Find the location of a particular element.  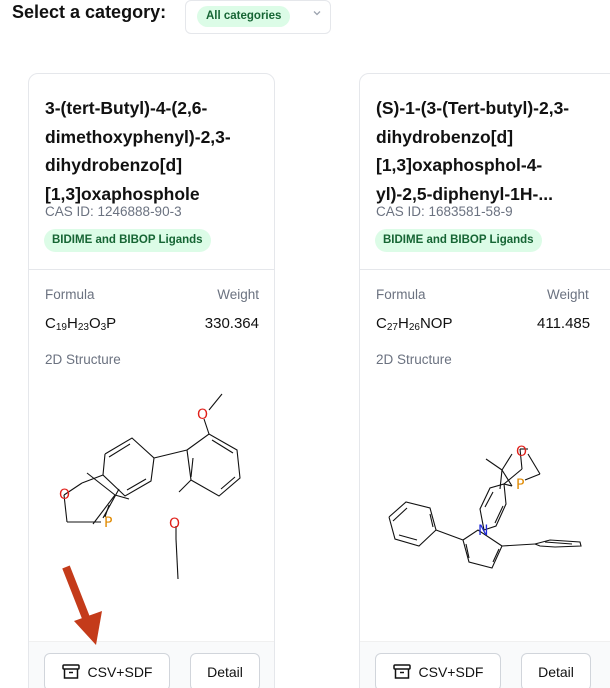

formula-value: C19H23O3P is located at coordinates (81, 324).